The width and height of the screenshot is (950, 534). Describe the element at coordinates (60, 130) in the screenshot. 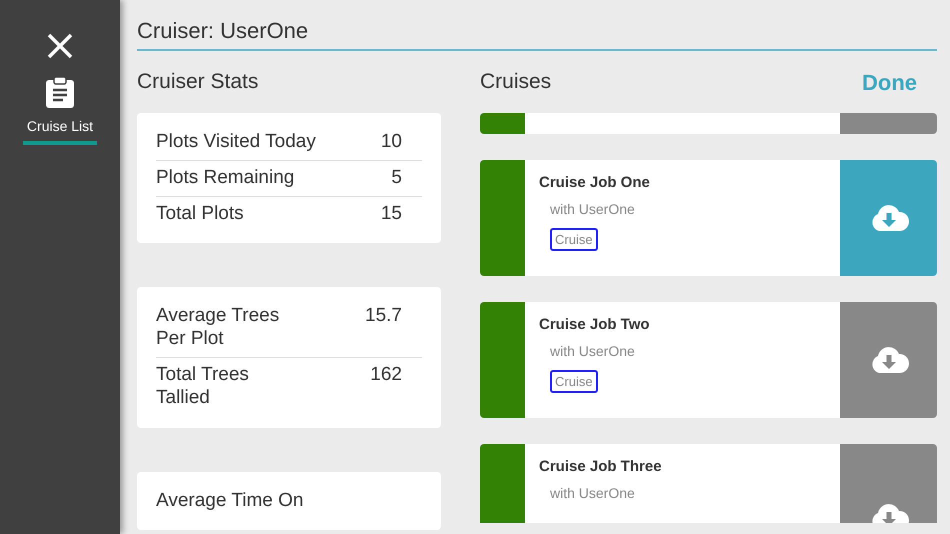

I see `sidebar-tab: Cruise List` at that location.